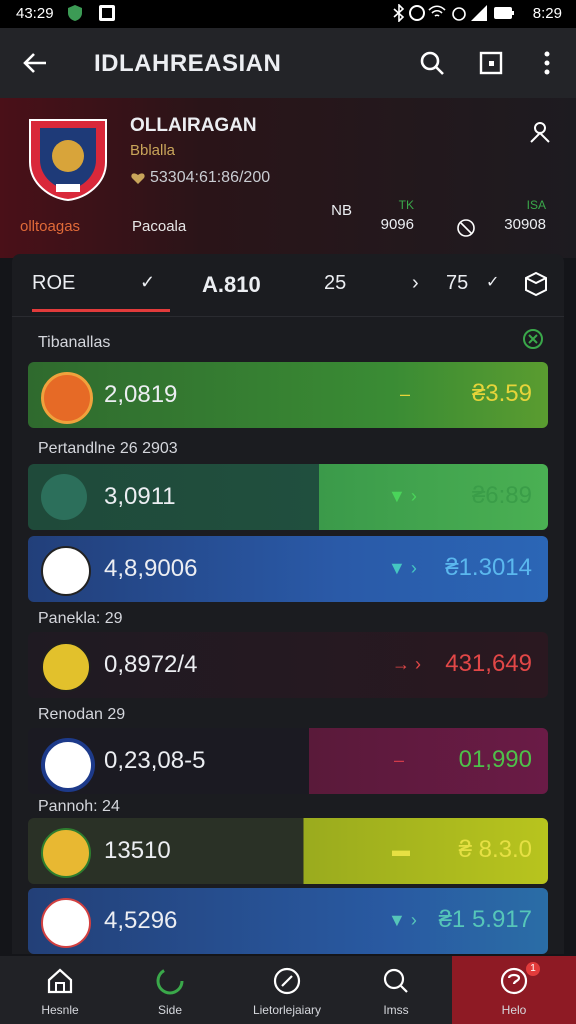 The width and height of the screenshot is (576, 1024). Describe the element at coordinates (437, 11) in the screenshot. I see `wifi-icon` at that location.